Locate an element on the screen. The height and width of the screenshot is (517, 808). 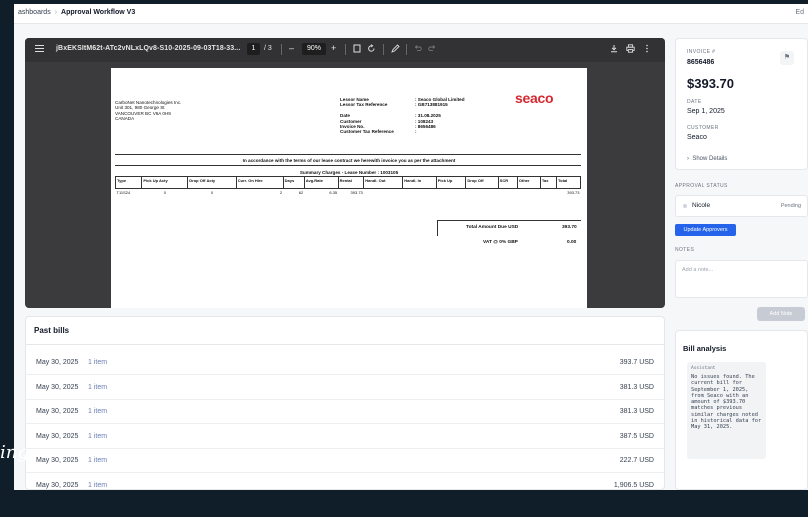
bill-amount: 381.3 USD is located at coordinates (636, 411).